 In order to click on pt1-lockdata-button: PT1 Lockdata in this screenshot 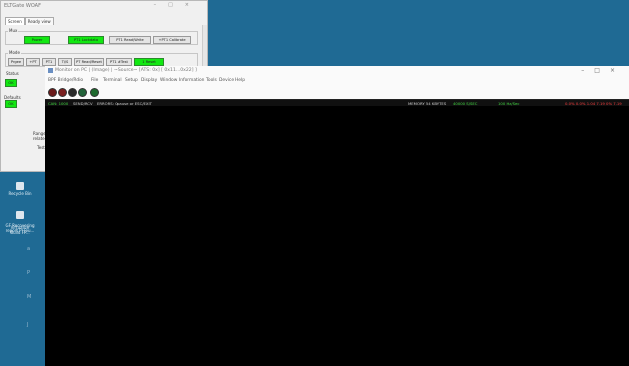, I will do `click(86, 40)`.